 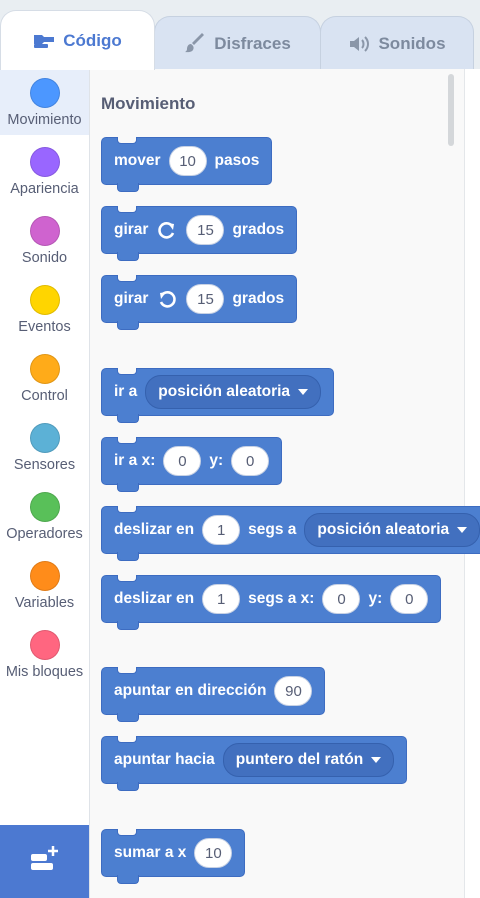 I want to click on block-text: ir a, so click(x=126, y=391).